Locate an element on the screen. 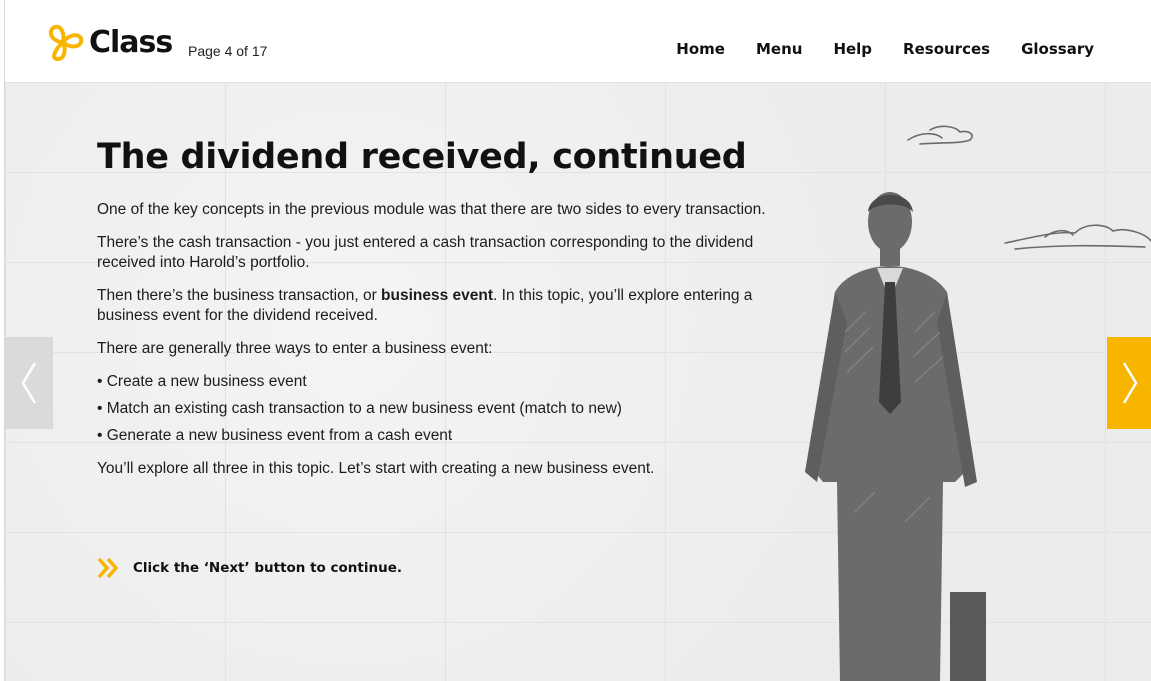  next-instruction: Click the ‘Next’ button to continue. is located at coordinates (249, 568).